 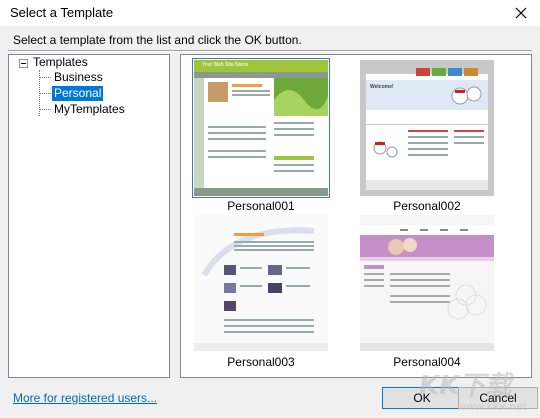 What do you see at coordinates (261, 206) in the screenshot?
I see `caption-personal001: Personal001` at bounding box center [261, 206].